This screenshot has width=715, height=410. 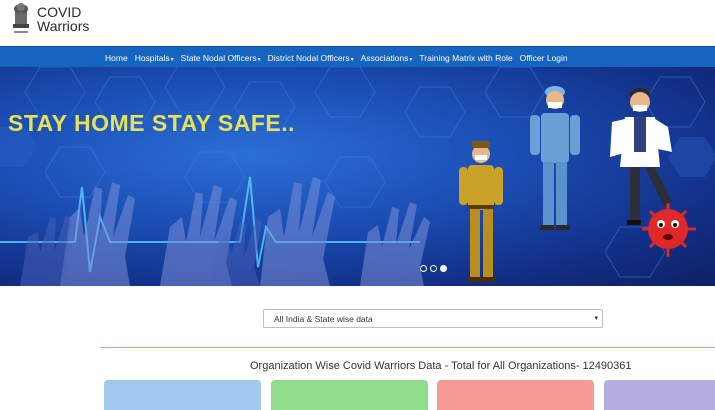 What do you see at coordinates (221, 58) in the screenshot?
I see `nav-item-state-nodal-officers: State Nodal Officers▾` at bounding box center [221, 58].